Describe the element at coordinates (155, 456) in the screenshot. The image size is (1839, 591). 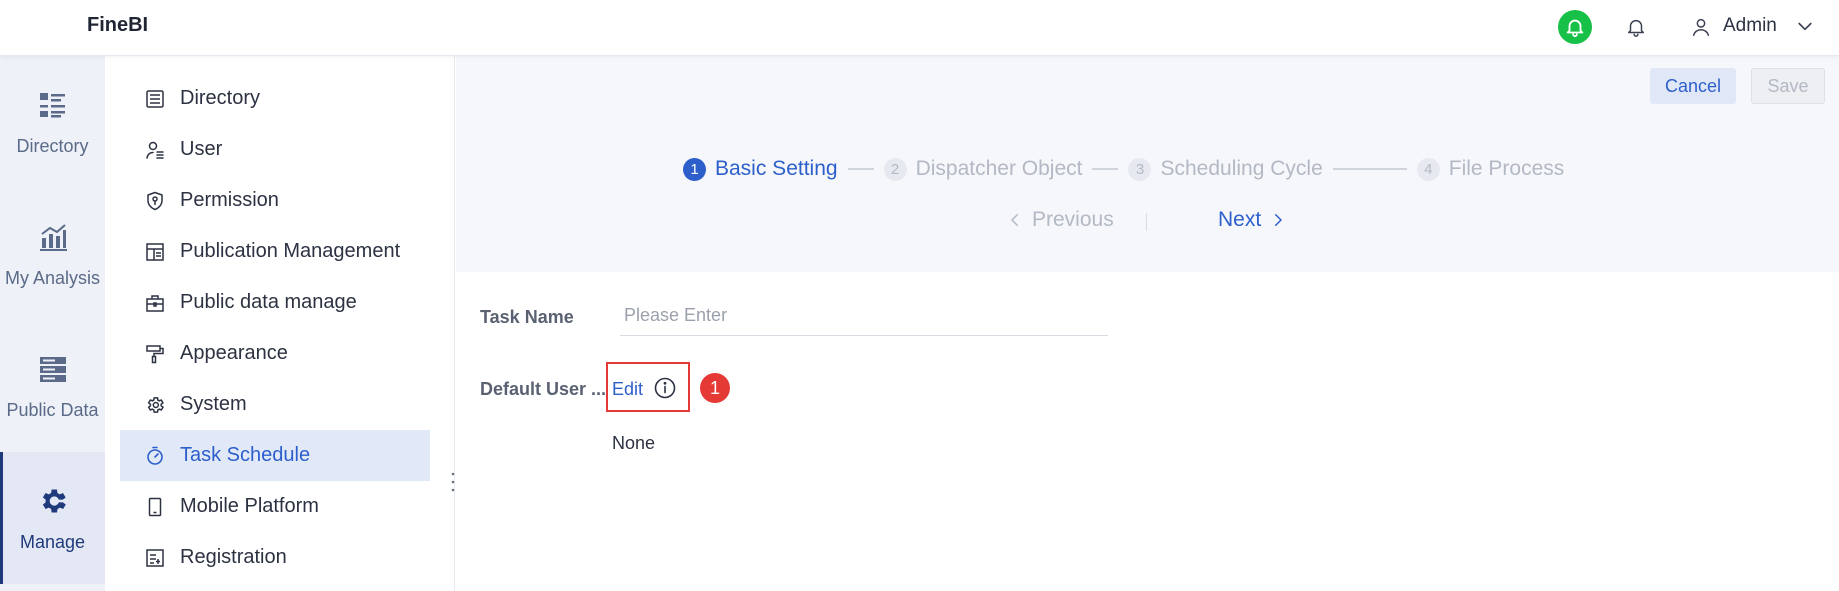
I see `timer-icon` at that location.